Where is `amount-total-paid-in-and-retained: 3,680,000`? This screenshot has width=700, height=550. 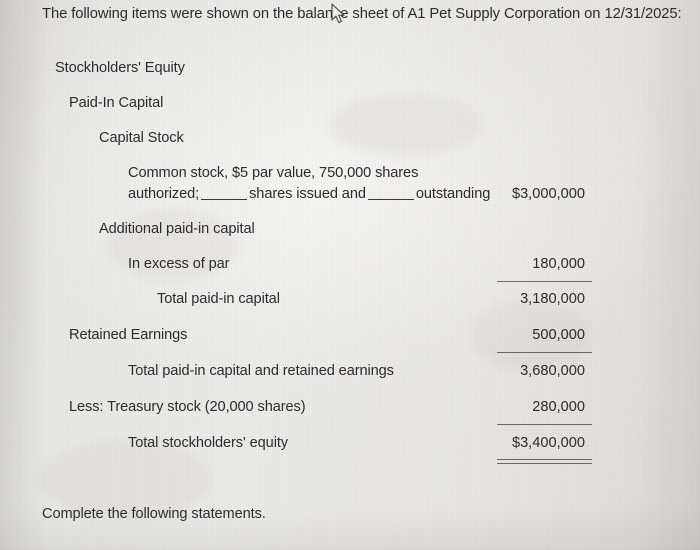 amount-total-paid-in-and-retained: 3,680,000 is located at coordinates (552, 371).